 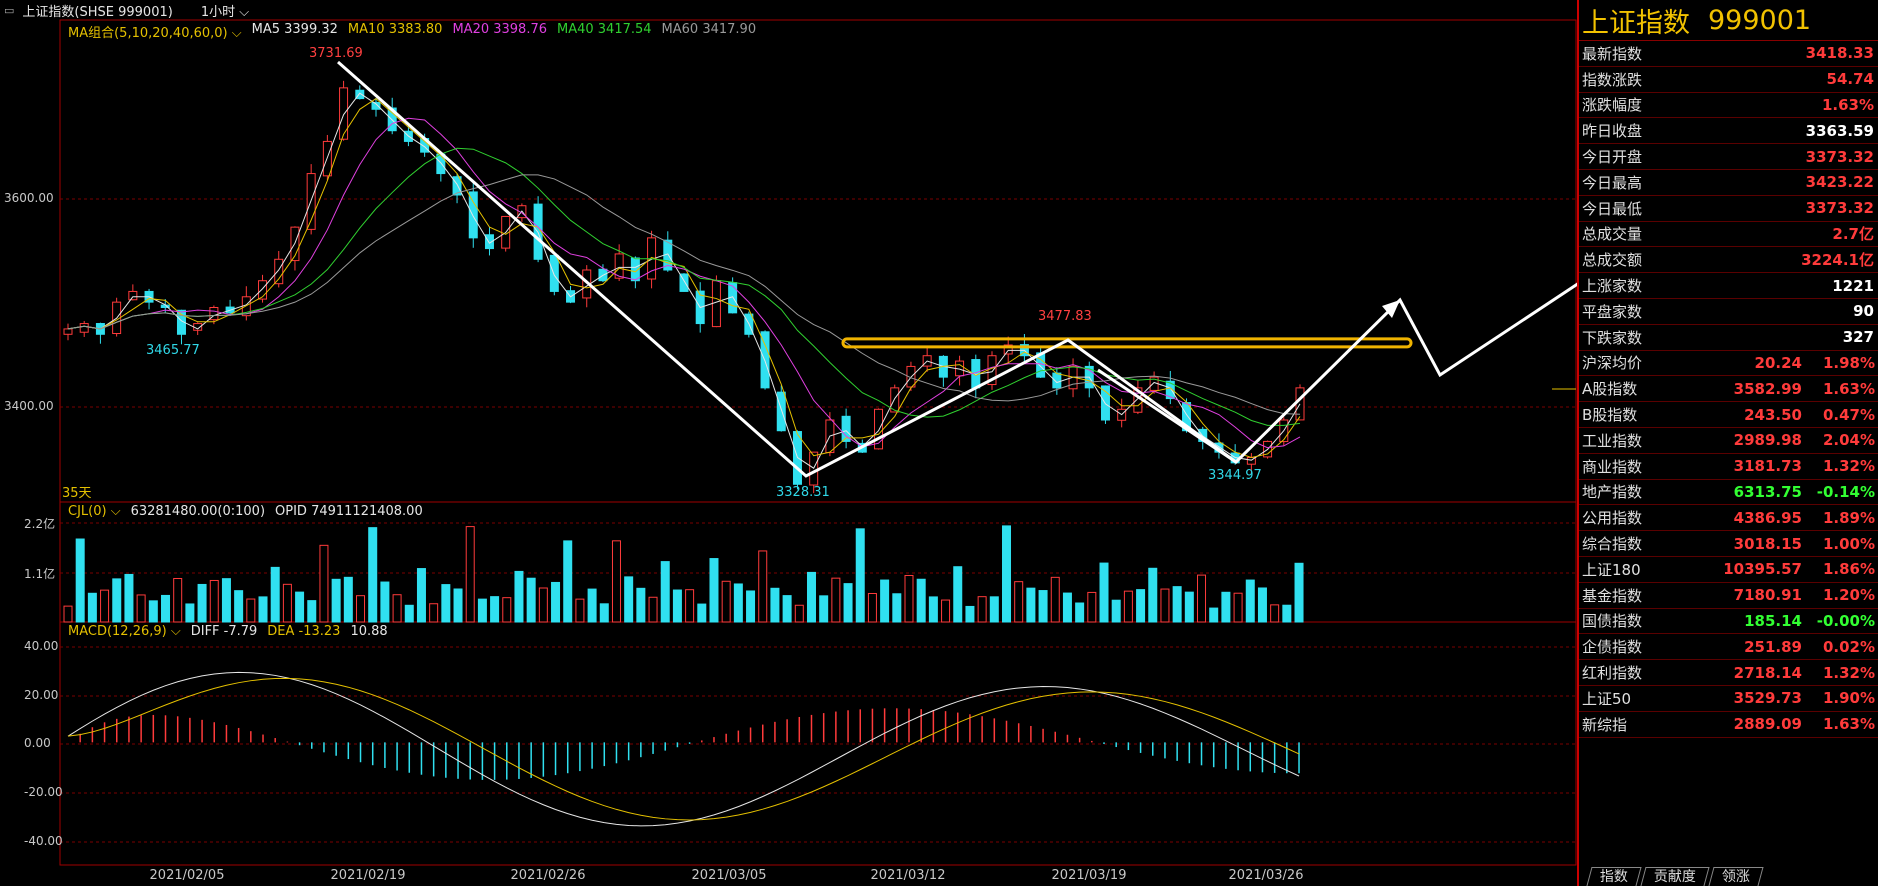 What do you see at coordinates (1839, 53) in the screenshot?
I see `stat-row-value: 3418.33` at bounding box center [1839, 53].